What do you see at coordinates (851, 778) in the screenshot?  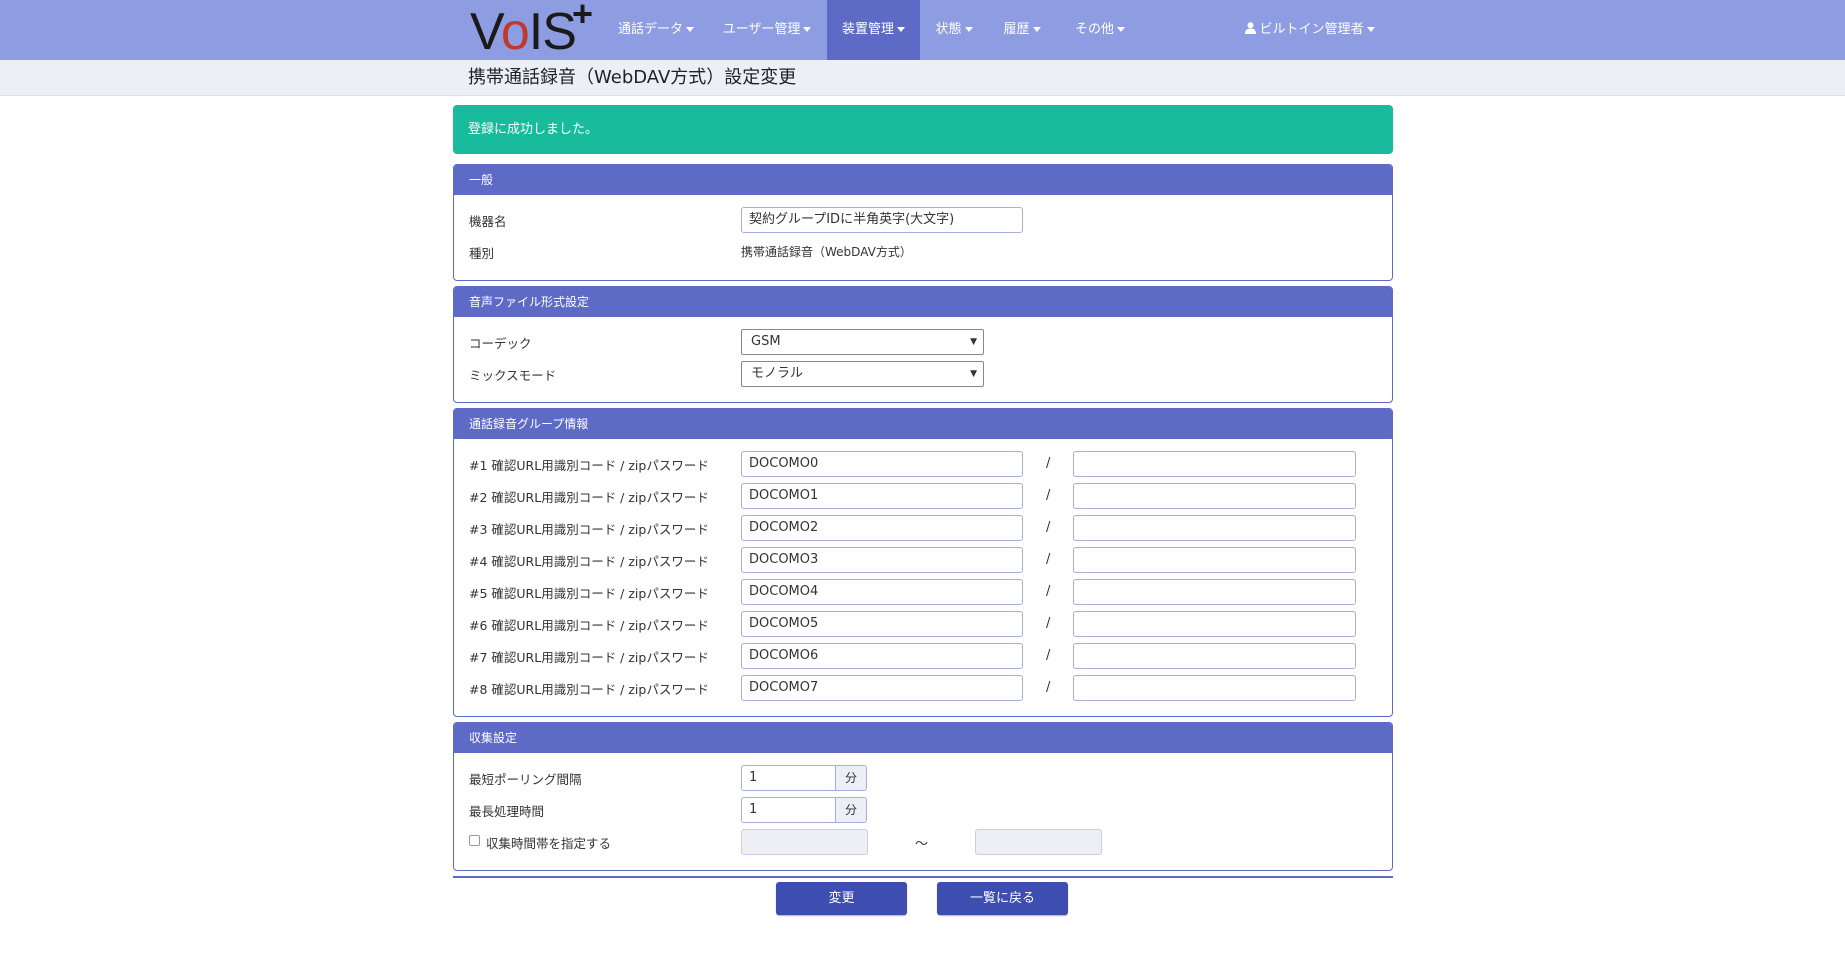 I see `polling-unit-addon: 分` at bounding box center [851, 778].